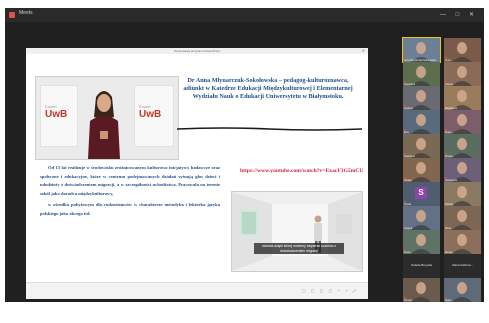 This screenshot has width=489, height=323. What do you see at coordinates (462, 242) in the screenshot?
I see `participant-tile: Dorota` at bounding box center [462, 242].